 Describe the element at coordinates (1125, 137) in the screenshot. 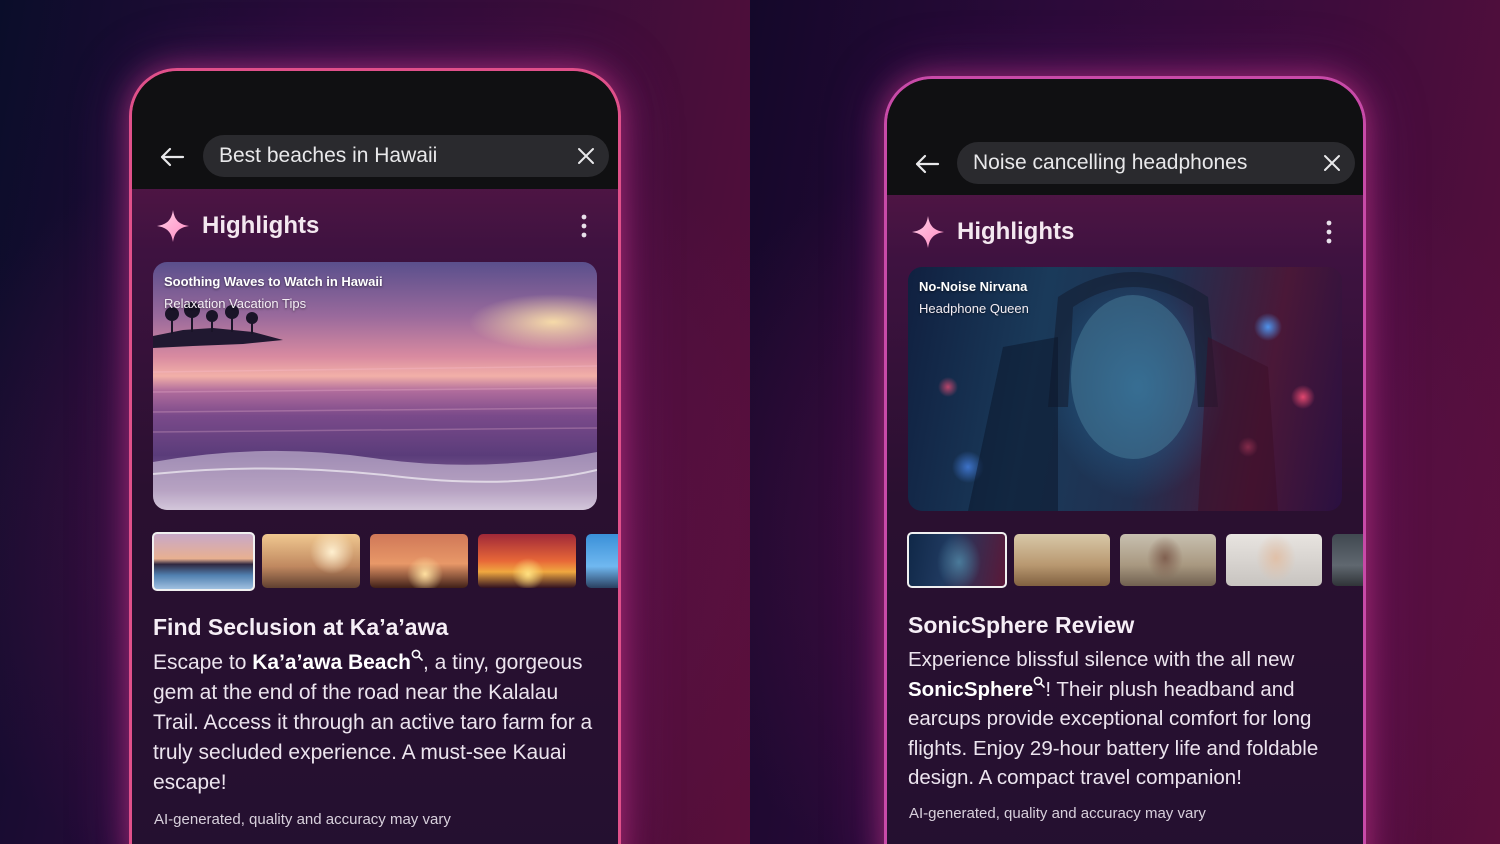

I see `top-bar: Noise cancelling headphones` at that location.